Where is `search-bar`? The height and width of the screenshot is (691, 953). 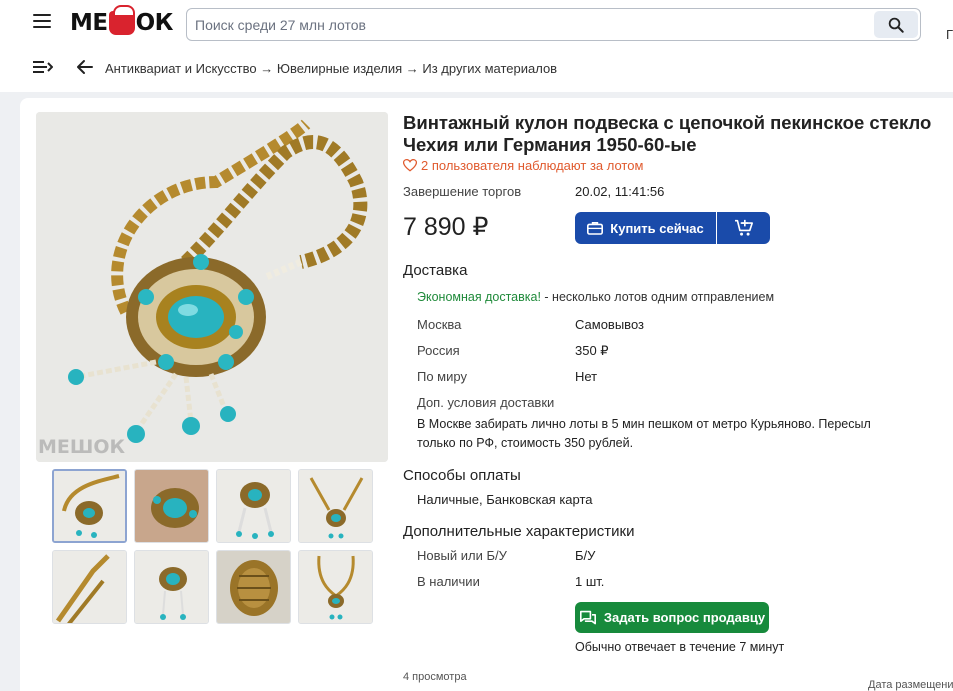 search-bar is located at coordinates (553, 24).